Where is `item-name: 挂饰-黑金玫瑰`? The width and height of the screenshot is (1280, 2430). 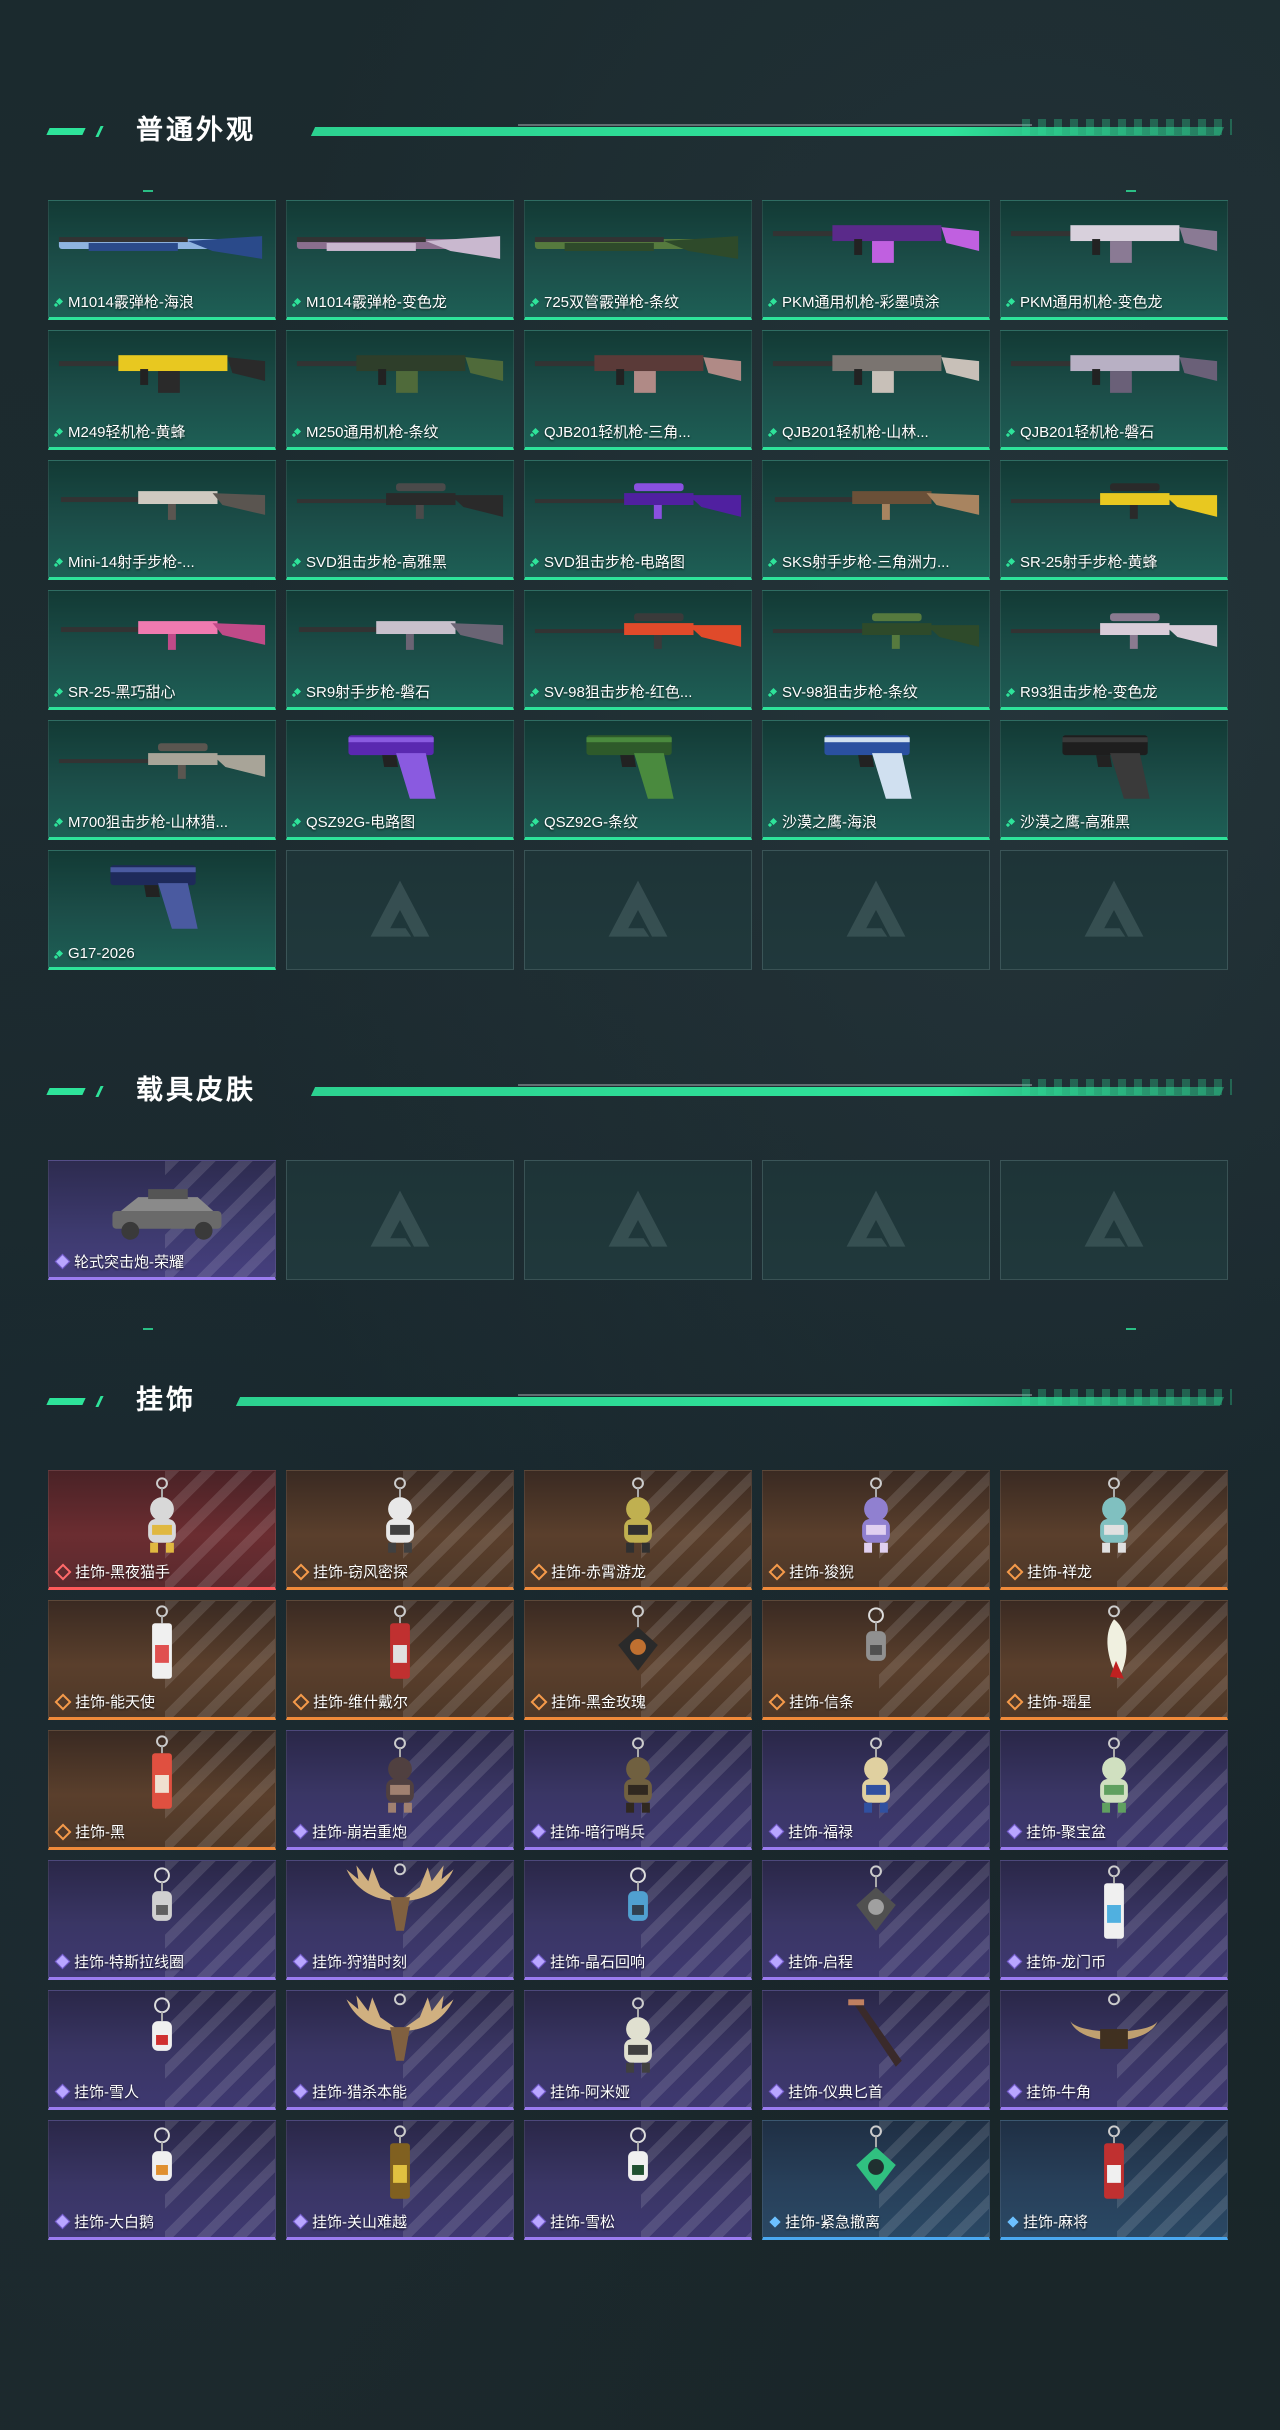 item-name: 挂饰-黑金玫瑰 is located at coordinates (598, 1702).